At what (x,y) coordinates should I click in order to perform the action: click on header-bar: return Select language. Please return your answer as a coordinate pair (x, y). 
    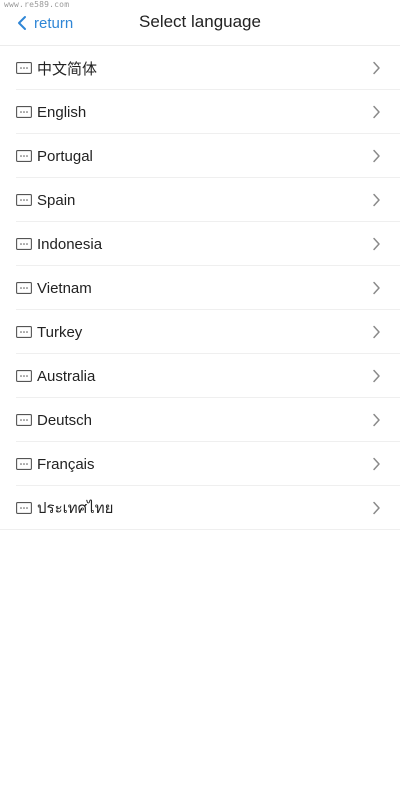
    Looking at the image, I should click on (200, 23).